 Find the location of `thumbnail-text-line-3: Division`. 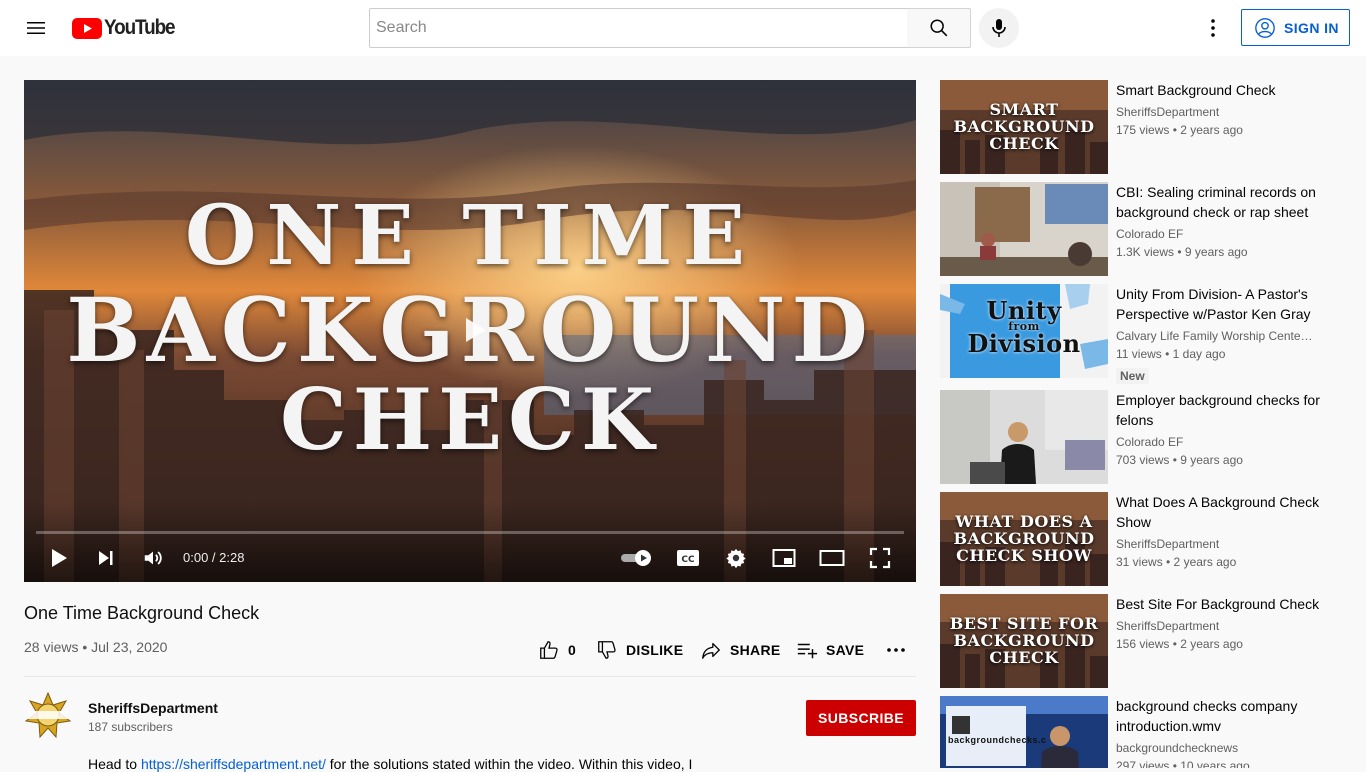

thumbnail-text-line-3: Division is located at coordinates (1024, 343).